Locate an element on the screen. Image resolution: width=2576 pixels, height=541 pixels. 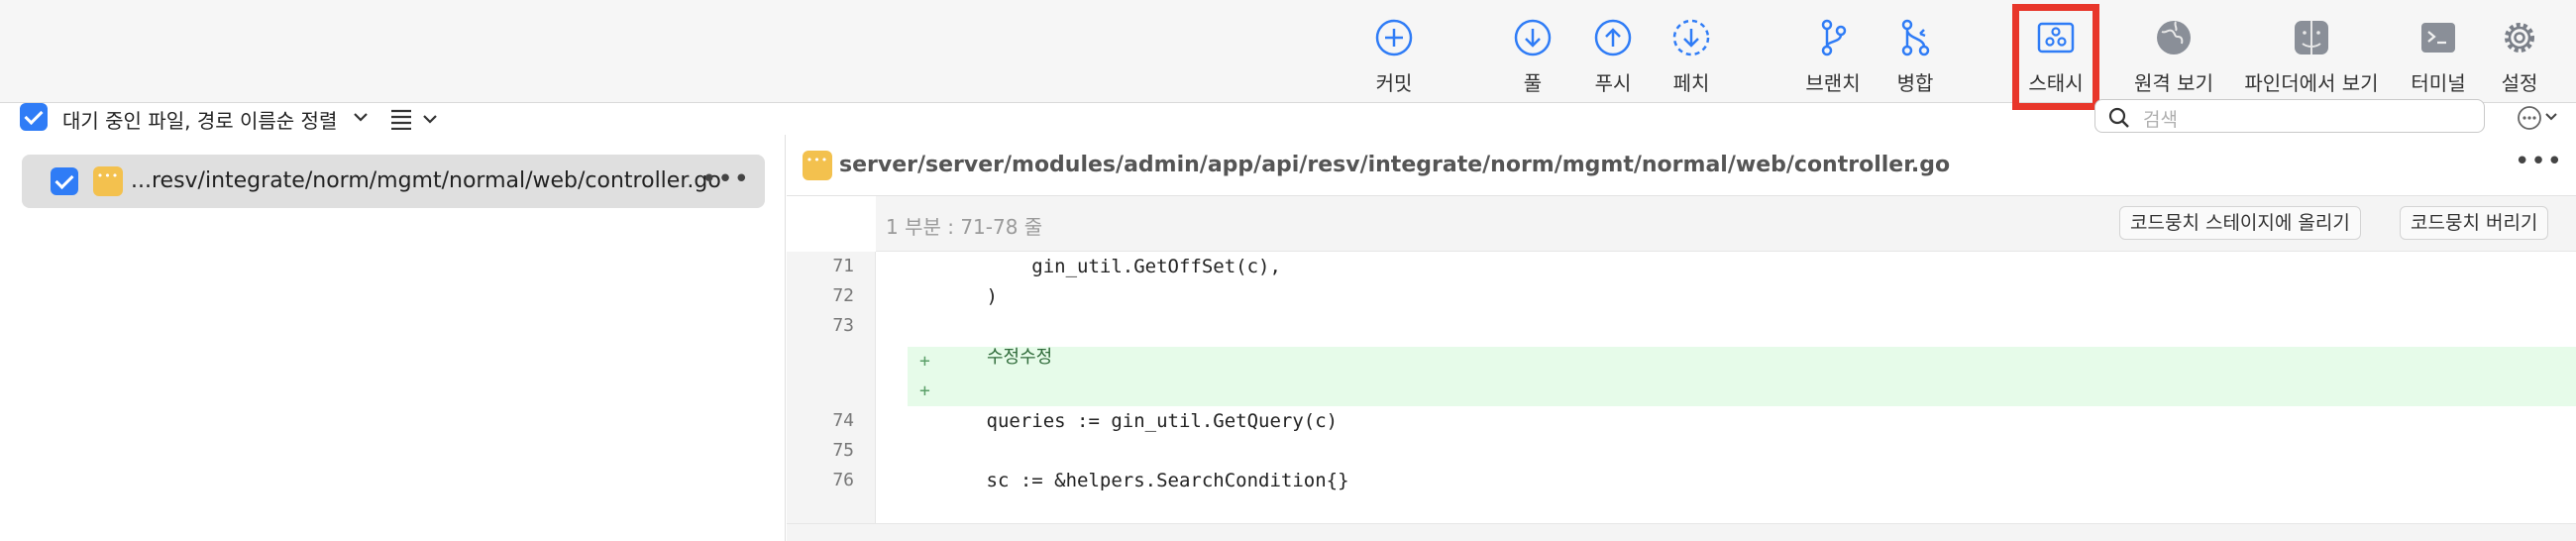
finder-icon is located at coordinates (2312, 37).